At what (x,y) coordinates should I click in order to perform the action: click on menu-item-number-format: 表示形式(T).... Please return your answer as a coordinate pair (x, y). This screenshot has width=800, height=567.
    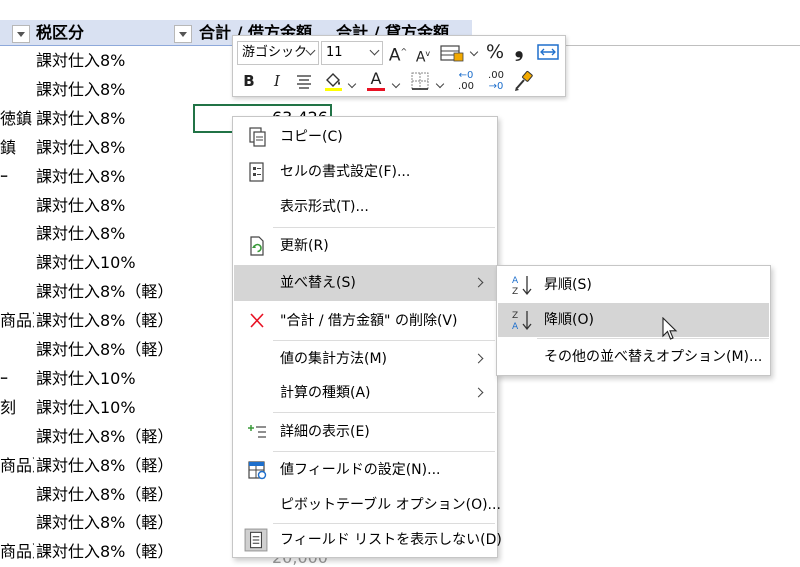
    Looking at the image, I should click on (365, 207).